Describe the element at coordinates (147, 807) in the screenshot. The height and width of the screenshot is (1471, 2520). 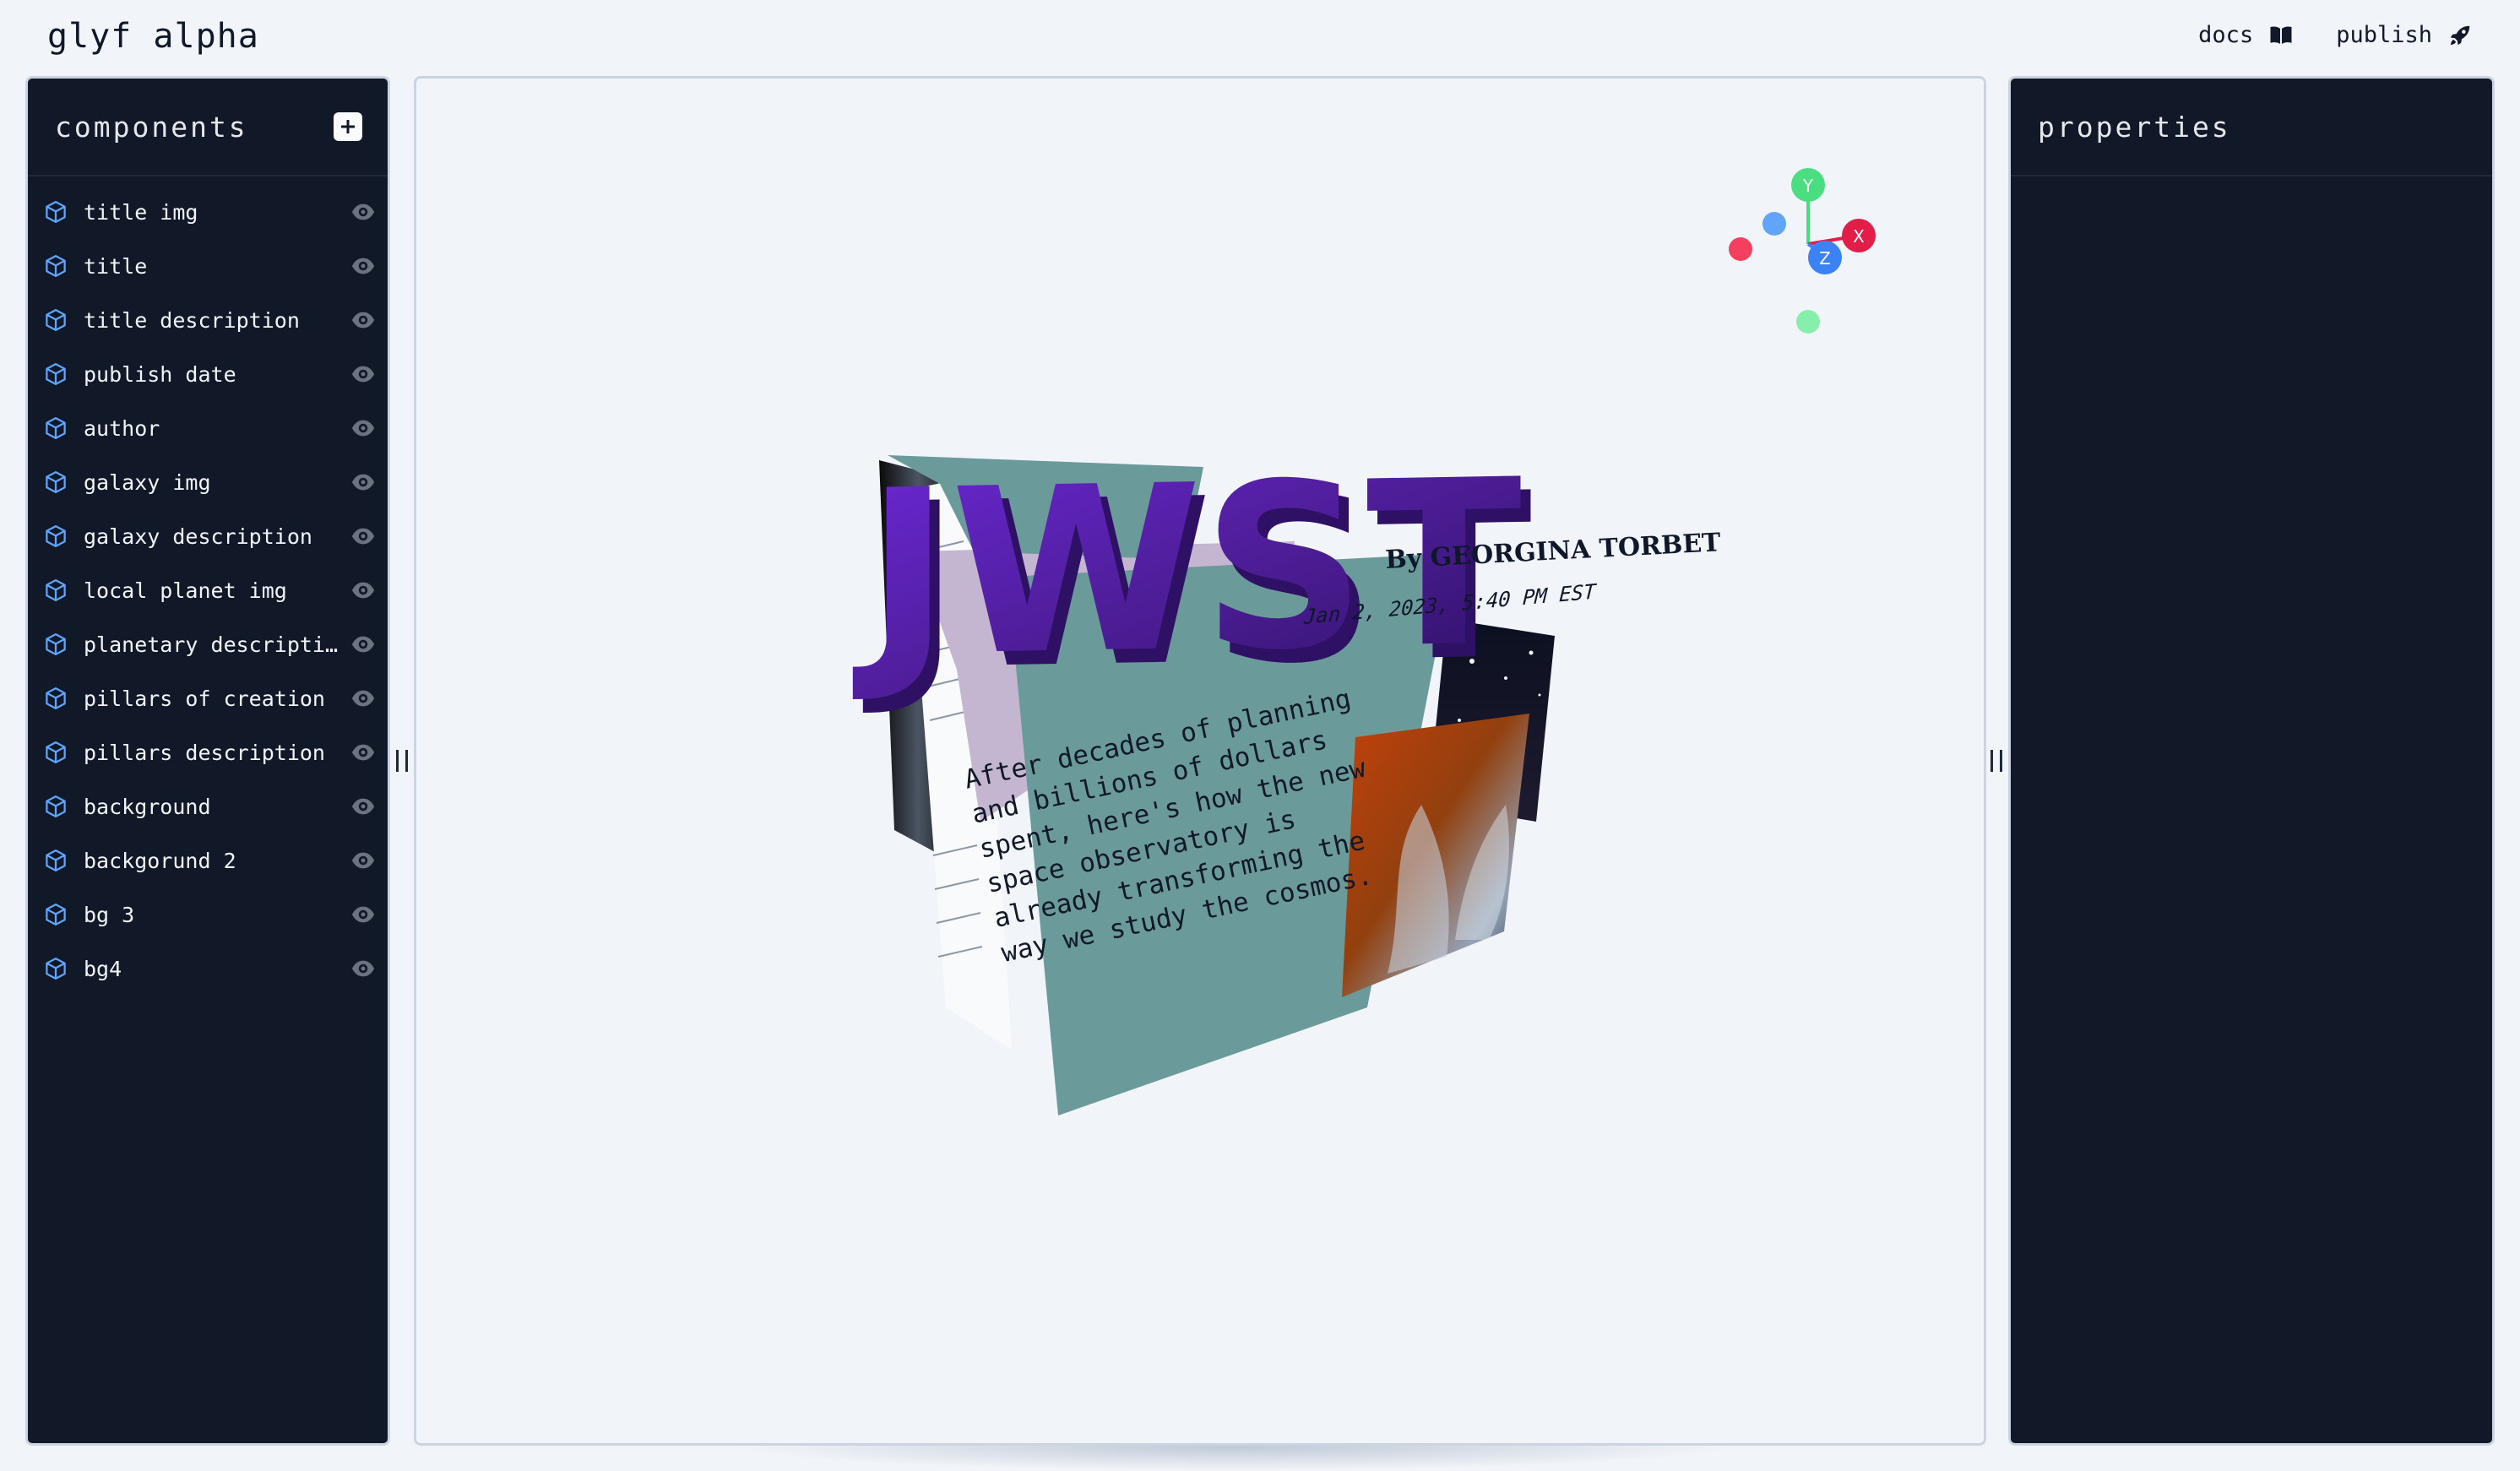
I see `component-label: background` at that location.